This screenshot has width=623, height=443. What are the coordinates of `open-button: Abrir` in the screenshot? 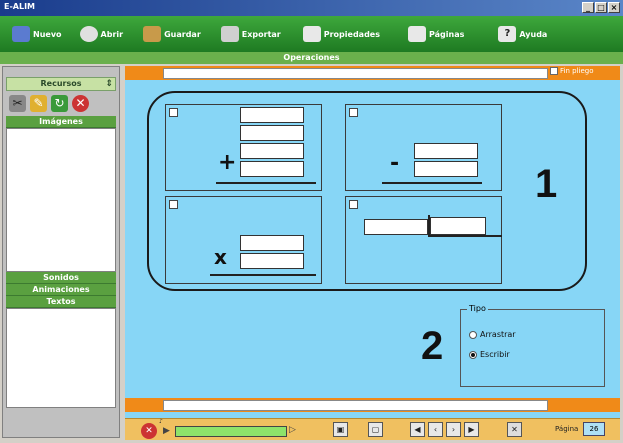 It's located at (101, 34).